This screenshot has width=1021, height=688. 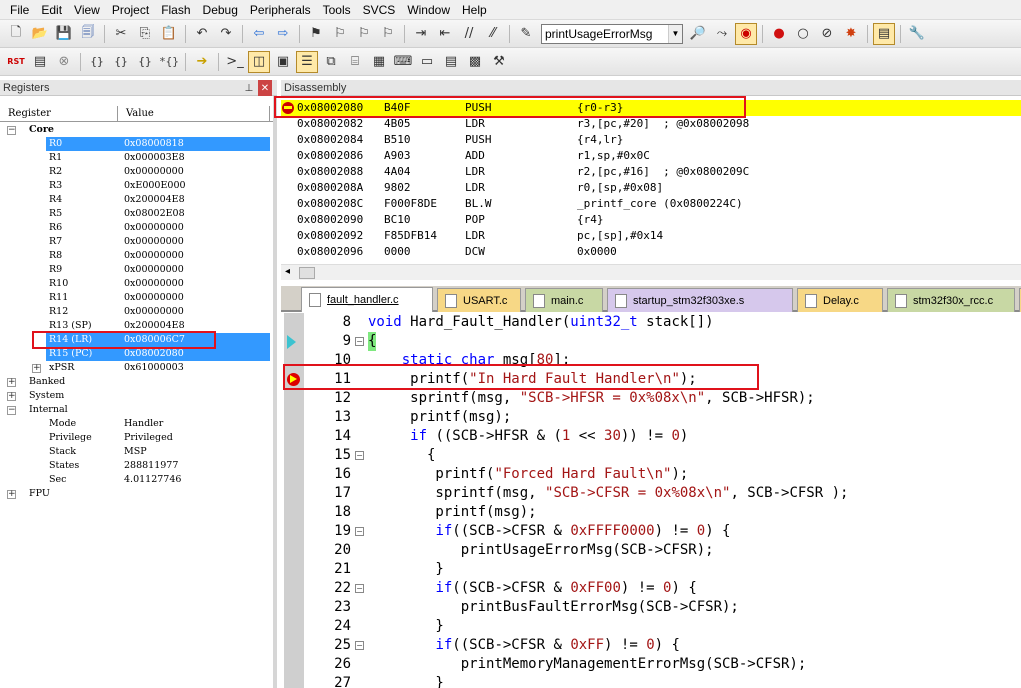 I want to click on settings-icon: 🔧, so click(x=917, y=34).